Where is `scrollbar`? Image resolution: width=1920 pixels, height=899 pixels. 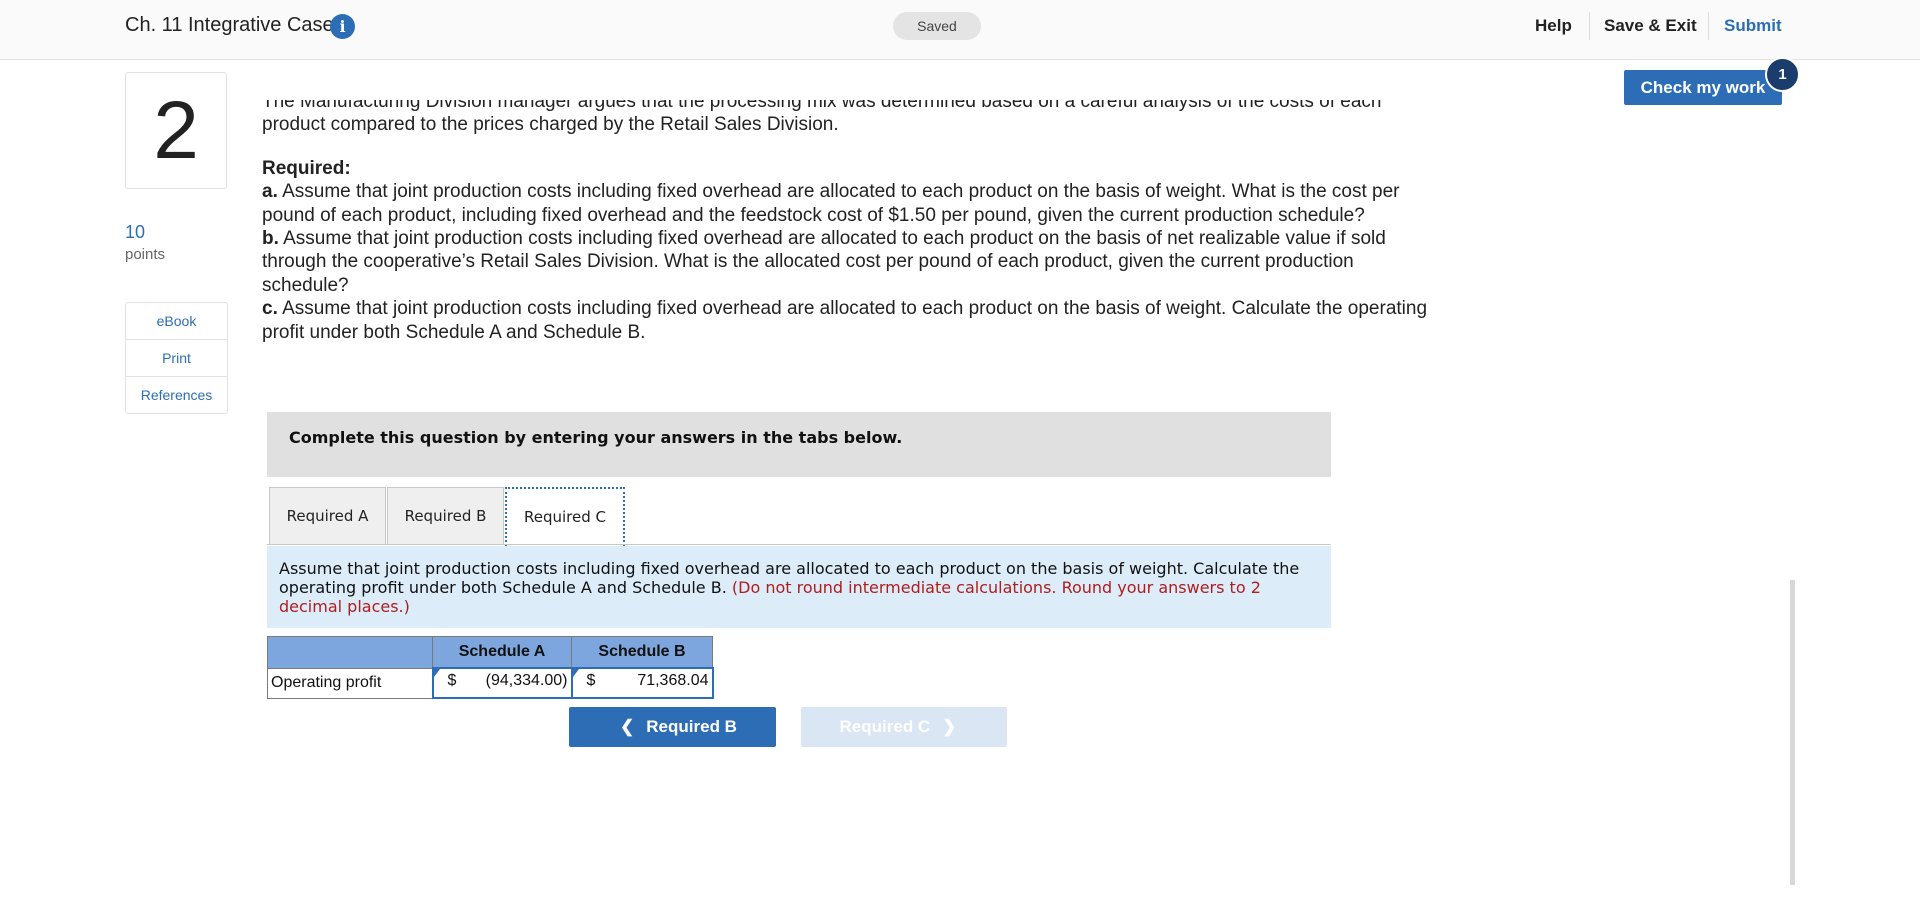 scrollbar is located at coordinates (1792, 732).